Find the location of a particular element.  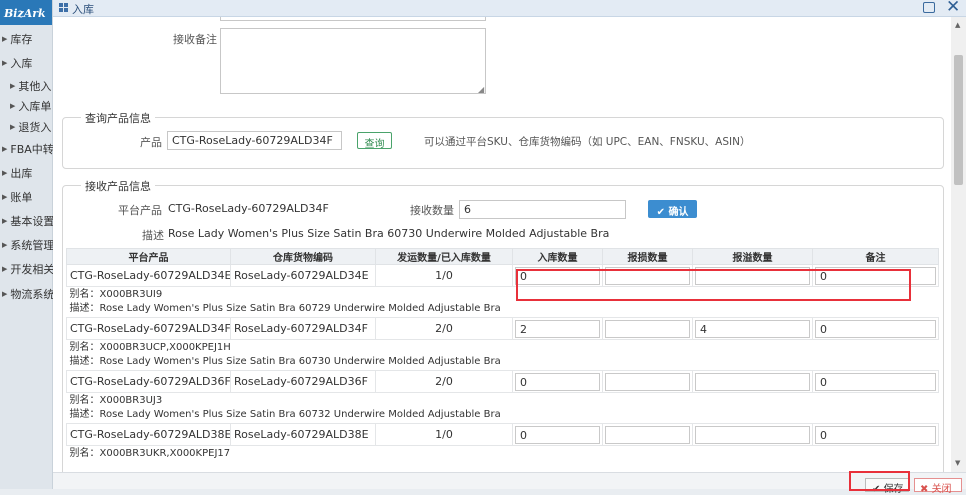

col-header: 报溢数量 is located at coordinates (752, 256).